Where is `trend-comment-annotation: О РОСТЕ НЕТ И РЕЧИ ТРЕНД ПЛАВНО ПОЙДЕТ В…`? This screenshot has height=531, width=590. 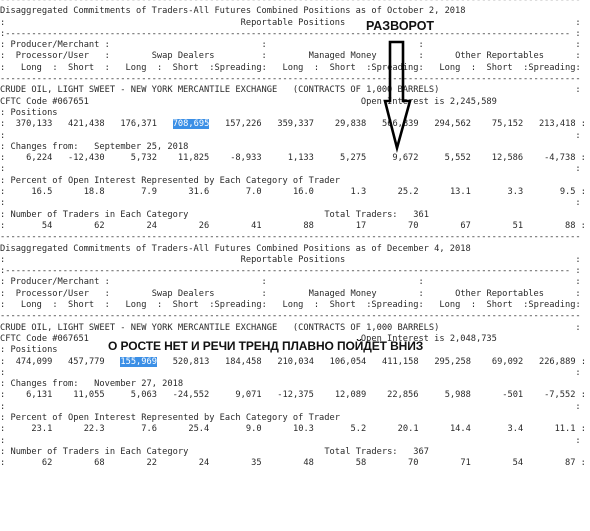 trend-comment-annotation: О РОСТЕ НЕТ И РЕЧИ ТРЕНД ПЛАВНО ПОЙДЕТ В… is located at coordinates (266, 346).